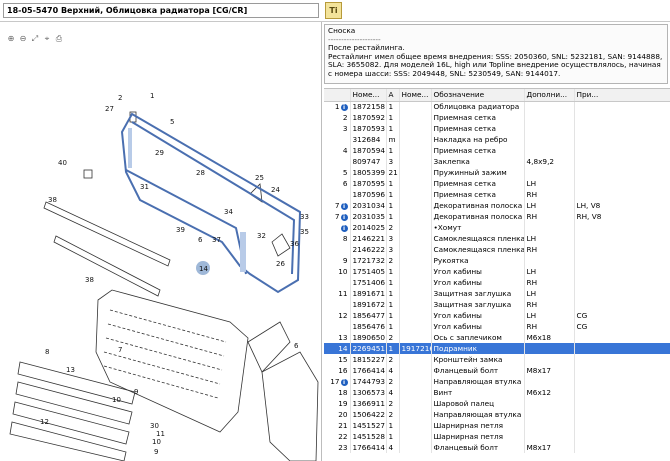  What do you see at coordinates (261, 236) in the screenshot?
I see `callout: 32` at bounding box center [261, 236].